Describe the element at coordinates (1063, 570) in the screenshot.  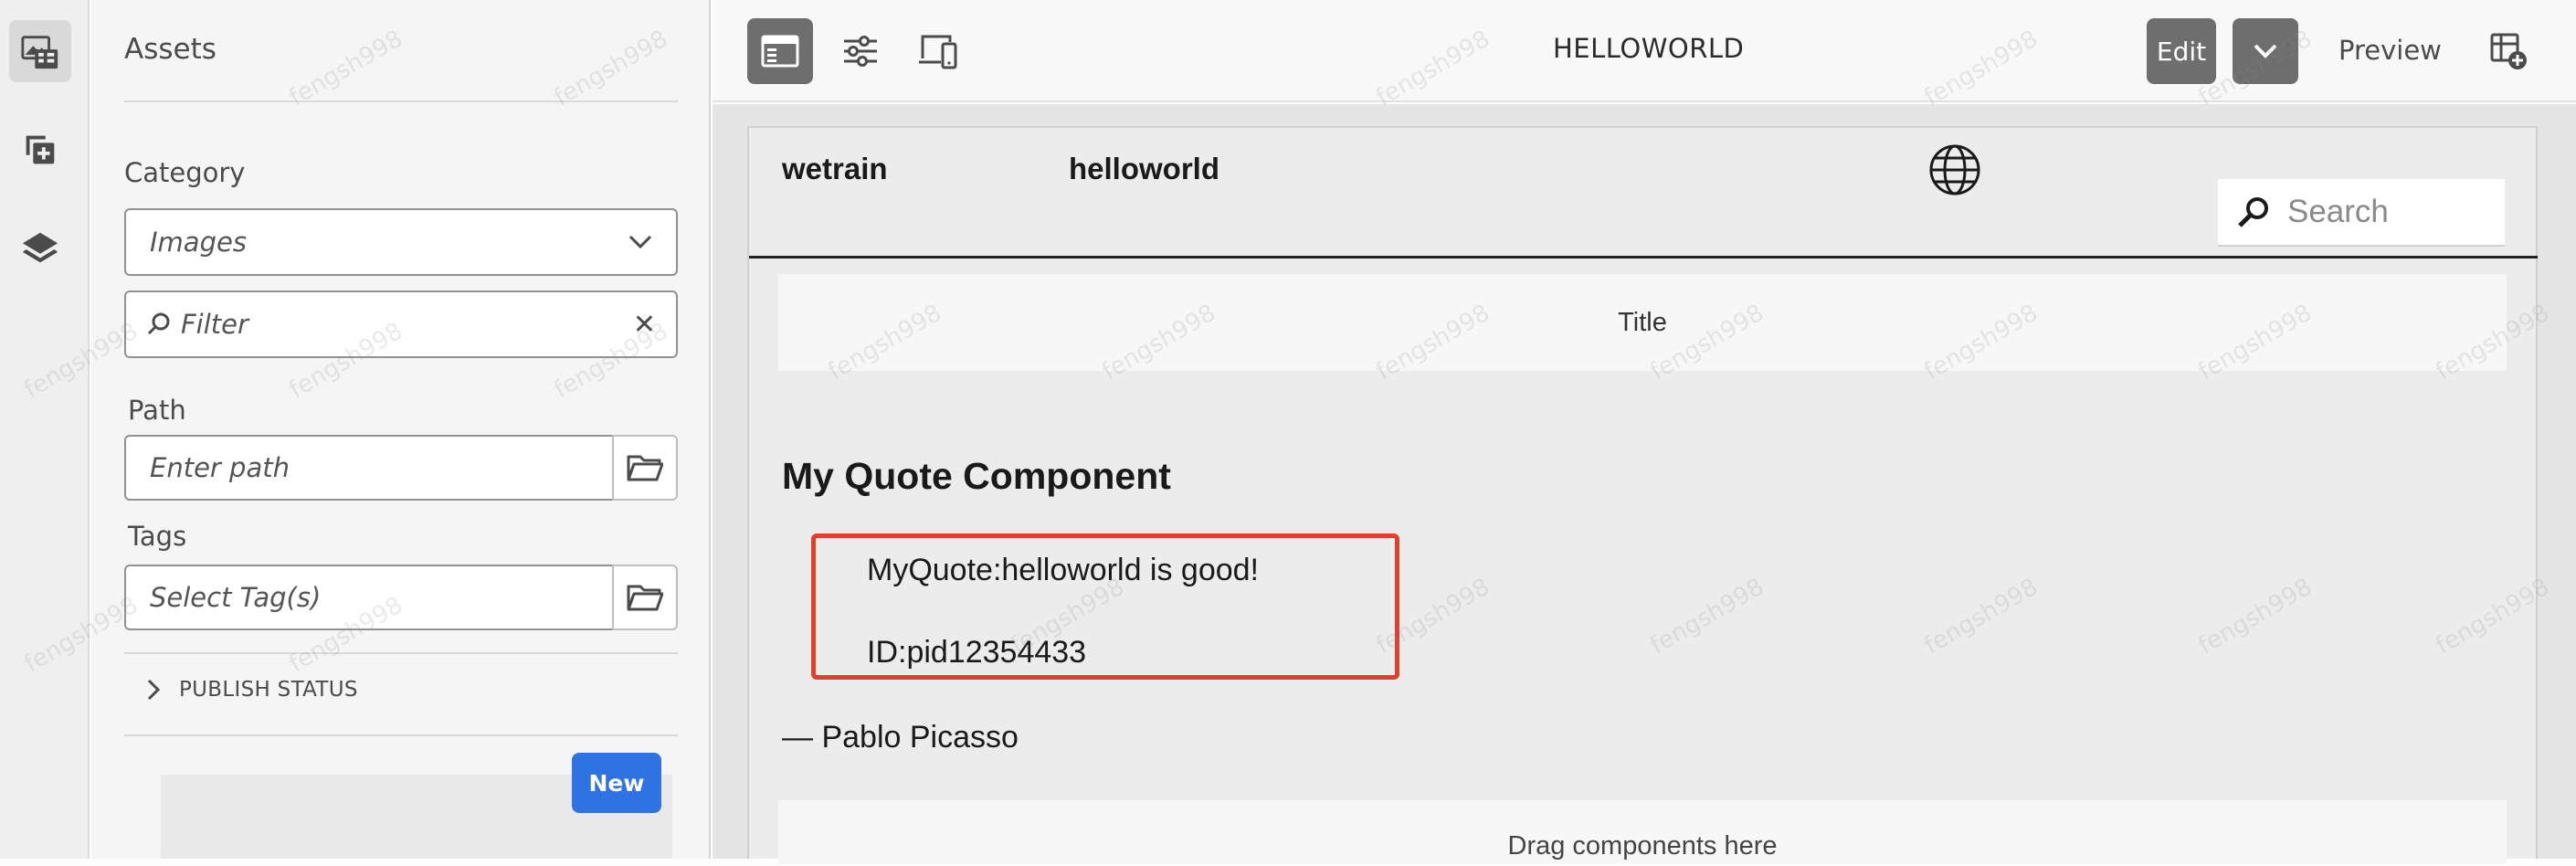
I see `quote-text: MyQuote:helloworld is good!` at that location.